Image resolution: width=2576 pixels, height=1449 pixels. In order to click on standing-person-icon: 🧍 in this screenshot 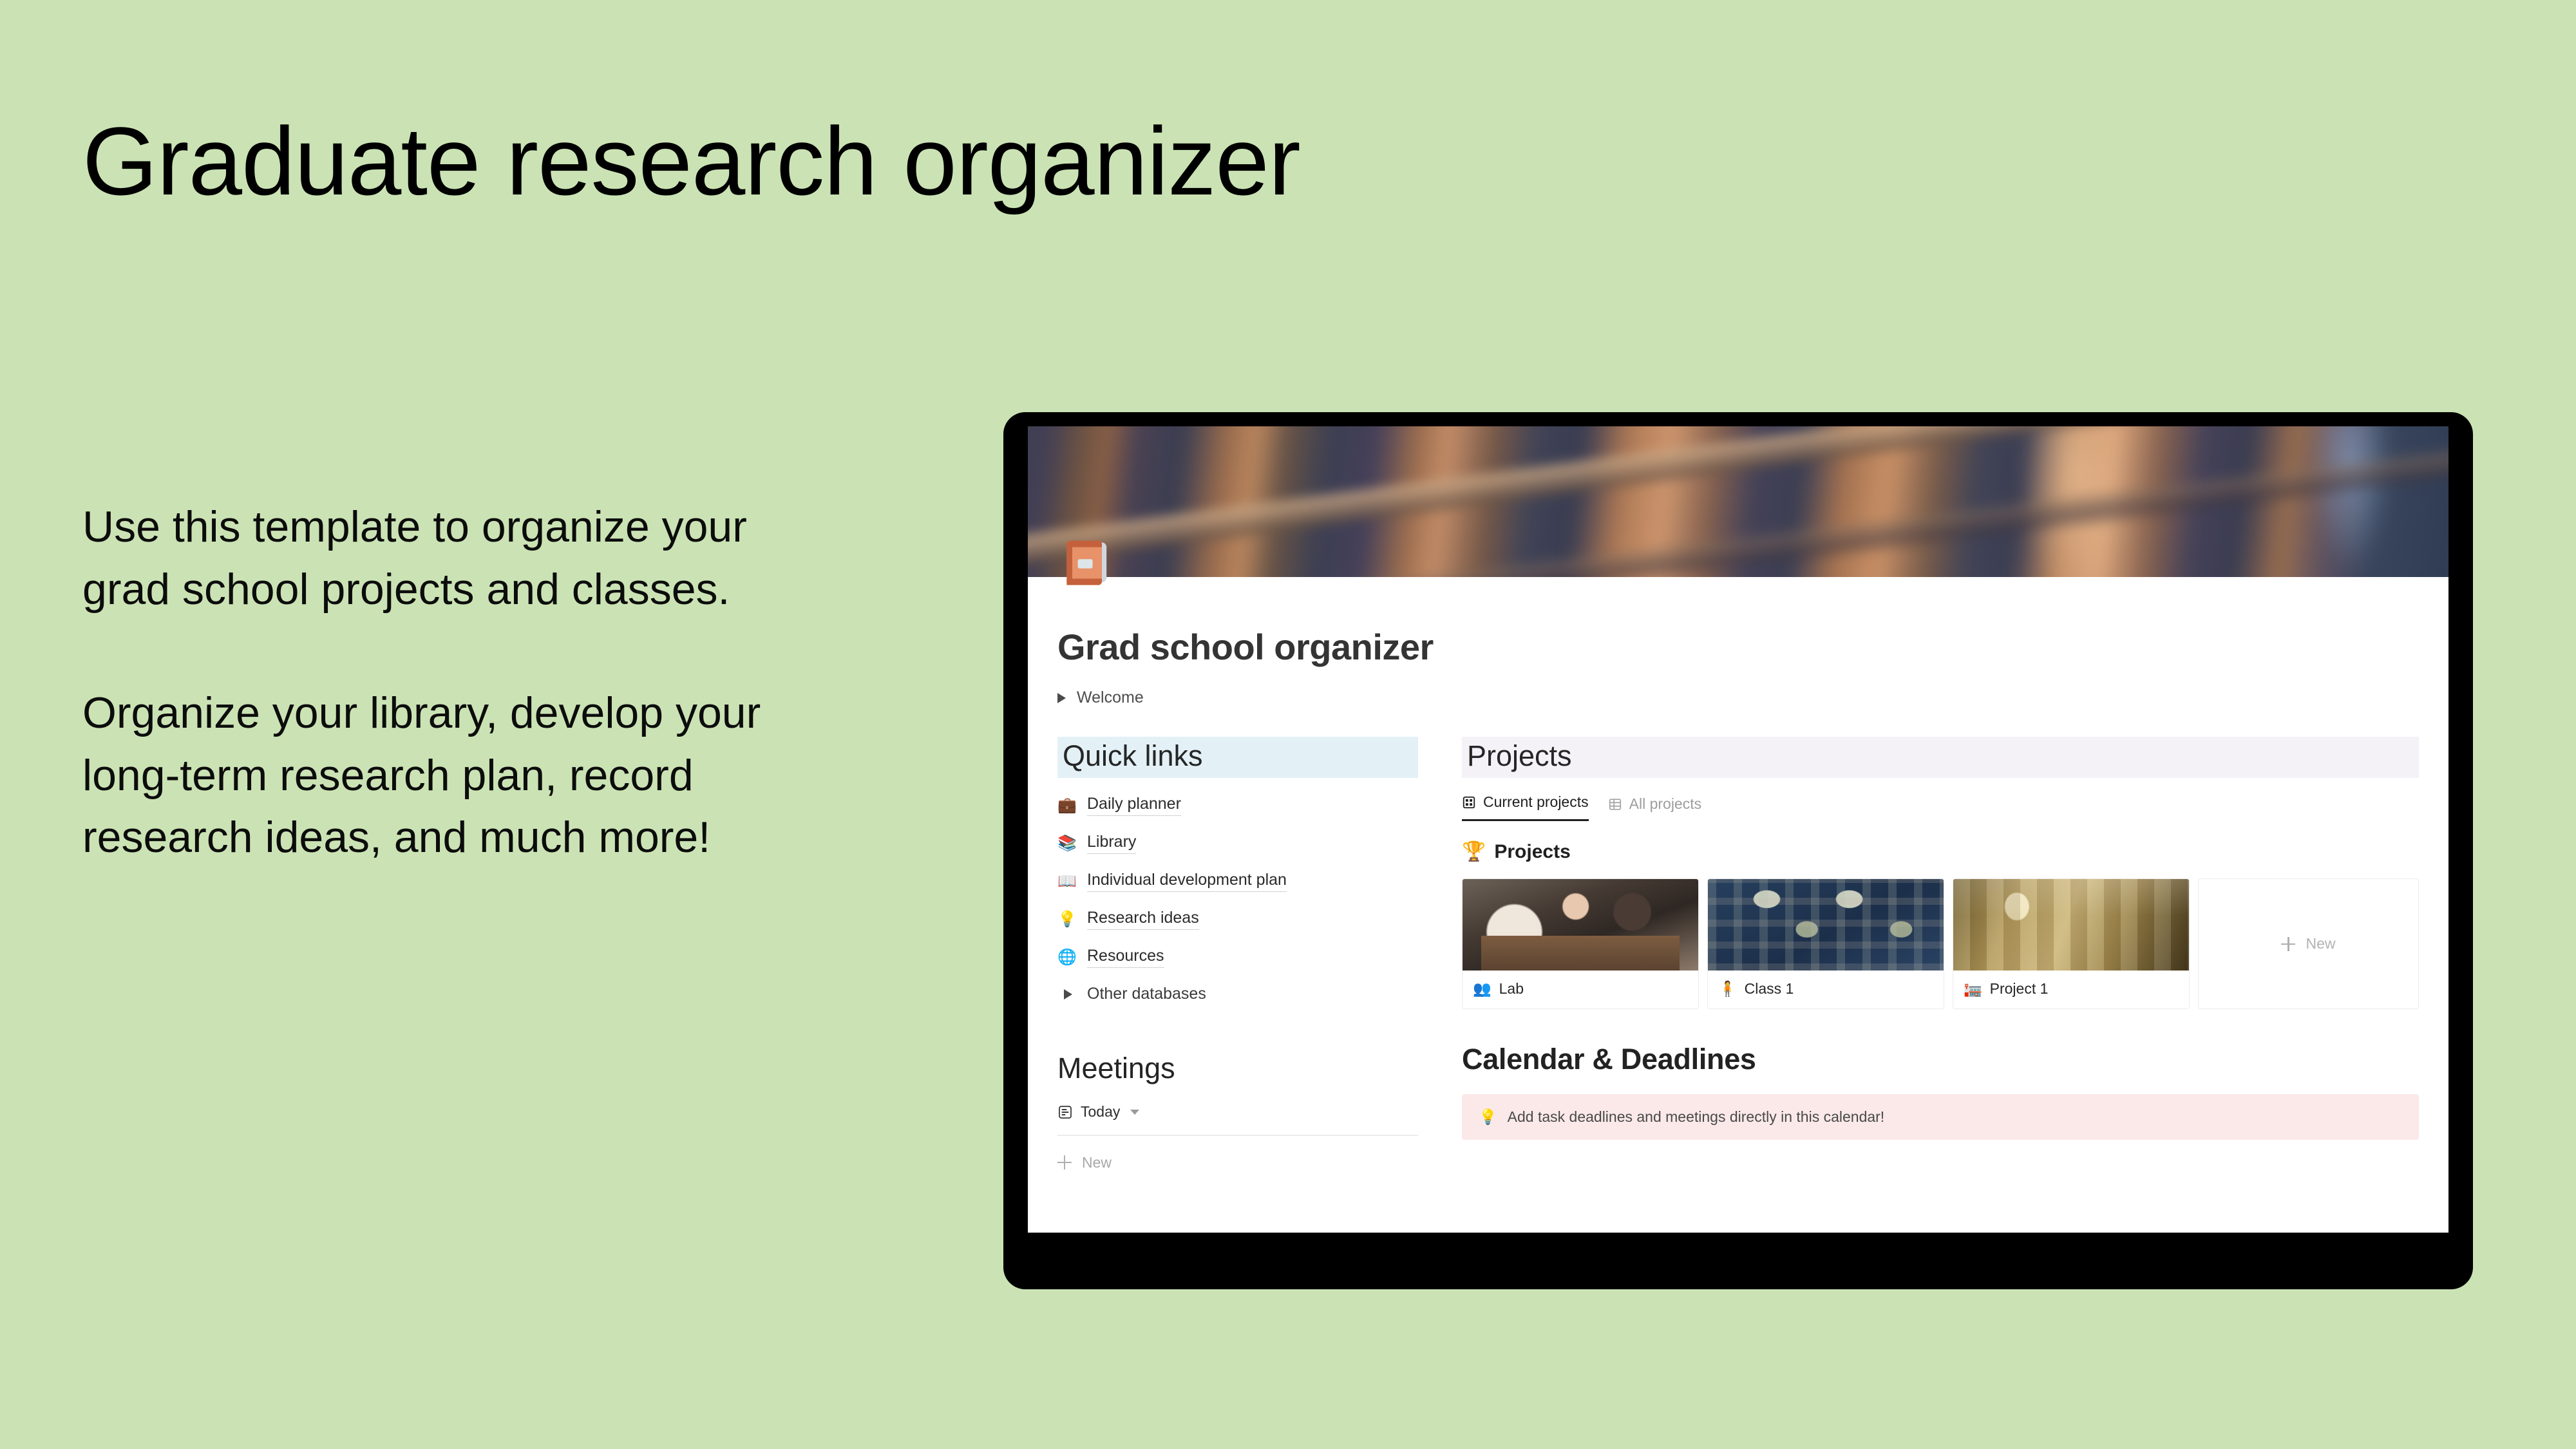, I will do `click(1727, 988)`.